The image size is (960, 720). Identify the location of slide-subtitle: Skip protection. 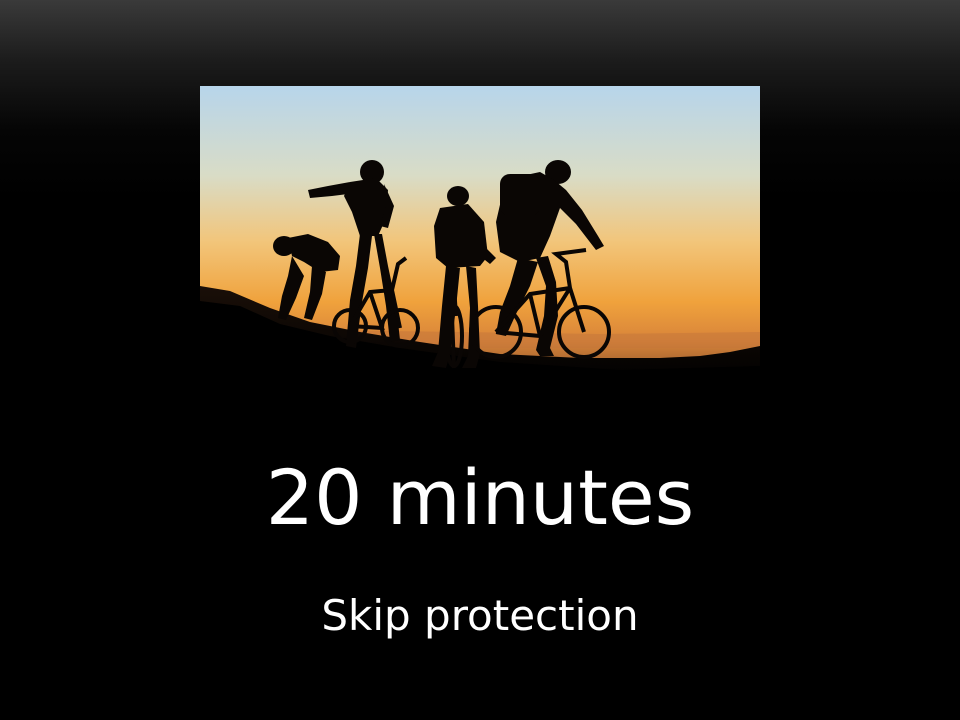
(480, 615).